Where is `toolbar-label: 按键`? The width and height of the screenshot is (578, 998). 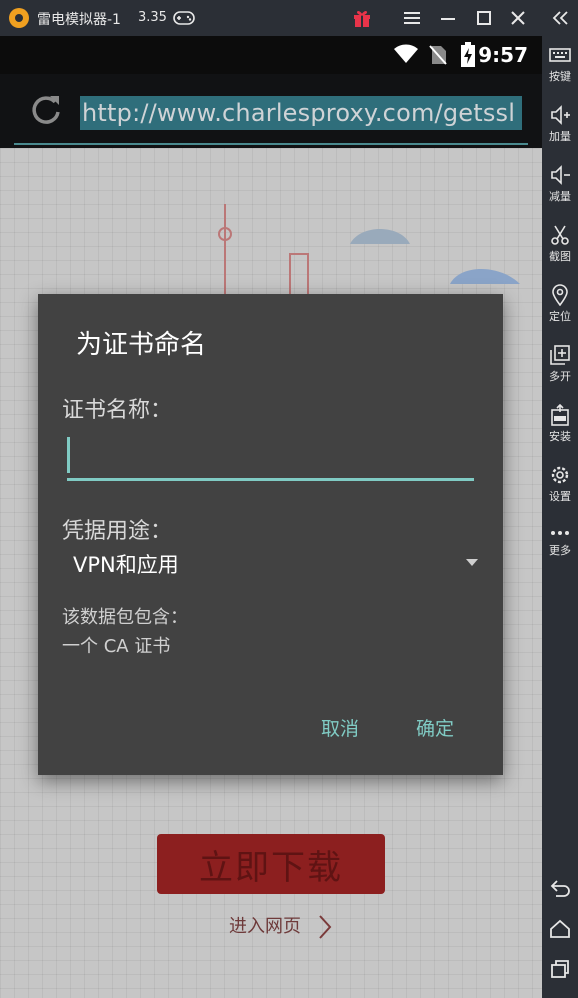
toolbar-label: 按键 is located at coordinates (560, 76).